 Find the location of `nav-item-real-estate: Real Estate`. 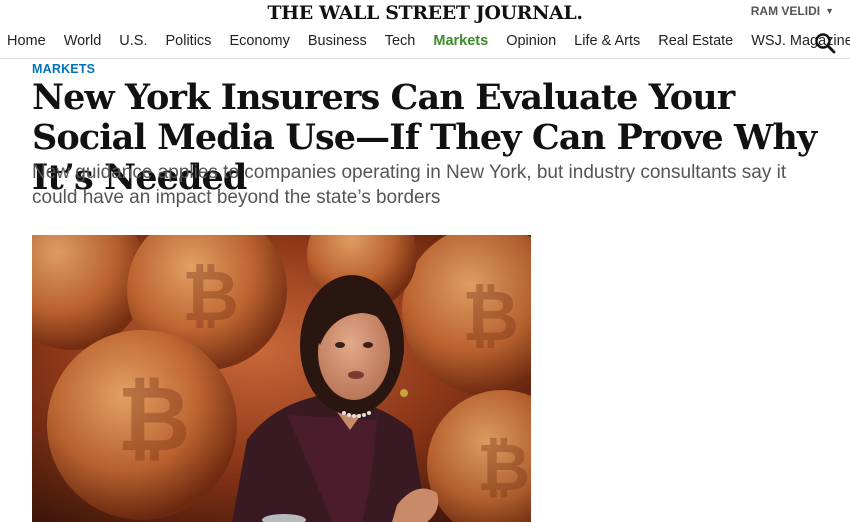

nav-item-real-estate: Real Estate is located at coordinates (695, 41).